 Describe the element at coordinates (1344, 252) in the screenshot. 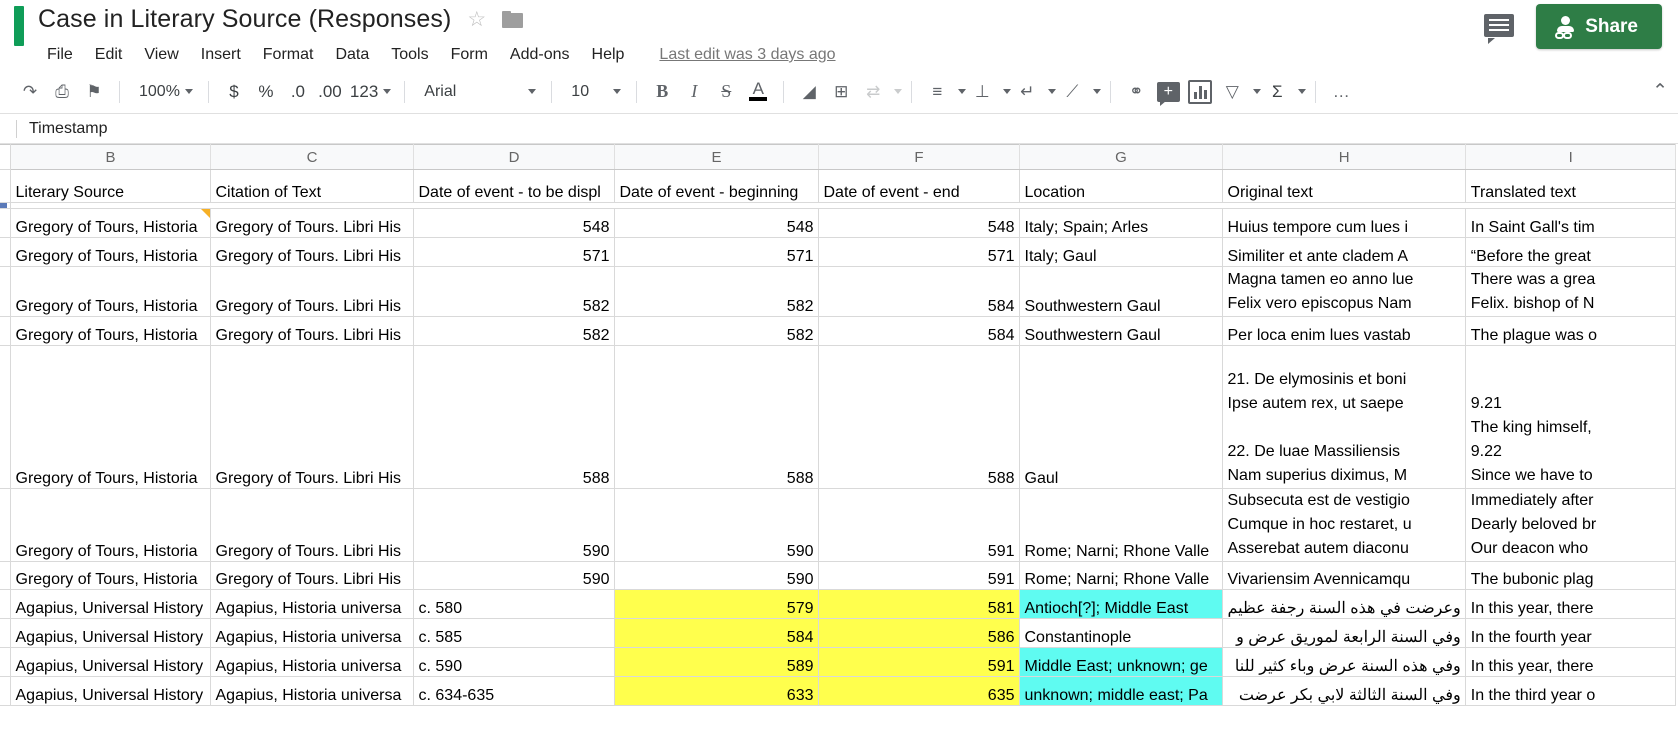

I see `grid-cell: Similiter et ante cladem A` at that location.